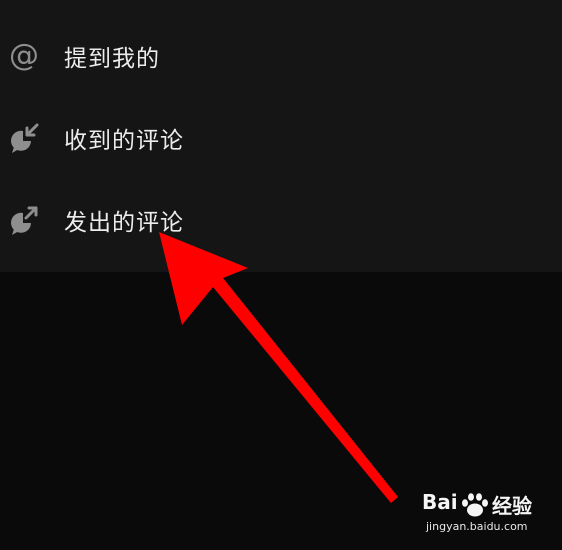 The height and width of the screenshot is (550, 562). Describe the element at coordinates (124, 223) in the screenshot. I see `menu-item-label: 发出的评论` at that location.